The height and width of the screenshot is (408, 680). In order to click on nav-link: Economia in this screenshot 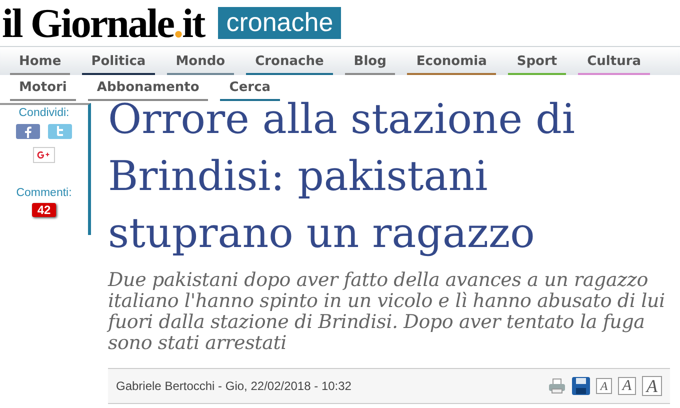, I will do `click(451, 64)`.